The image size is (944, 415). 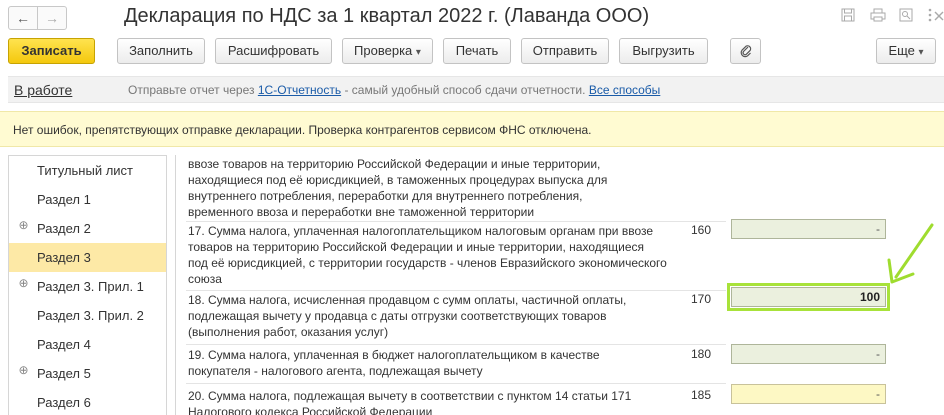 I want to click on sidebar-item-section-3-app-2: Раздел 3. Прил. 2, so click(x=87, y=315).